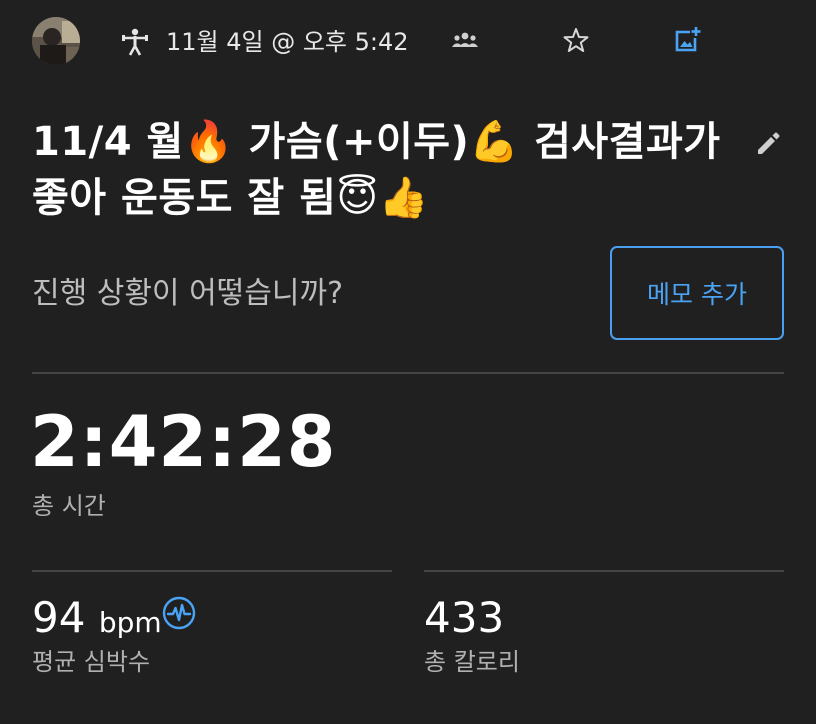  What do you see at coordinates (212, 571) in the screenshot?
I see `heart-rate-divider` at bounding box center [212, 571].